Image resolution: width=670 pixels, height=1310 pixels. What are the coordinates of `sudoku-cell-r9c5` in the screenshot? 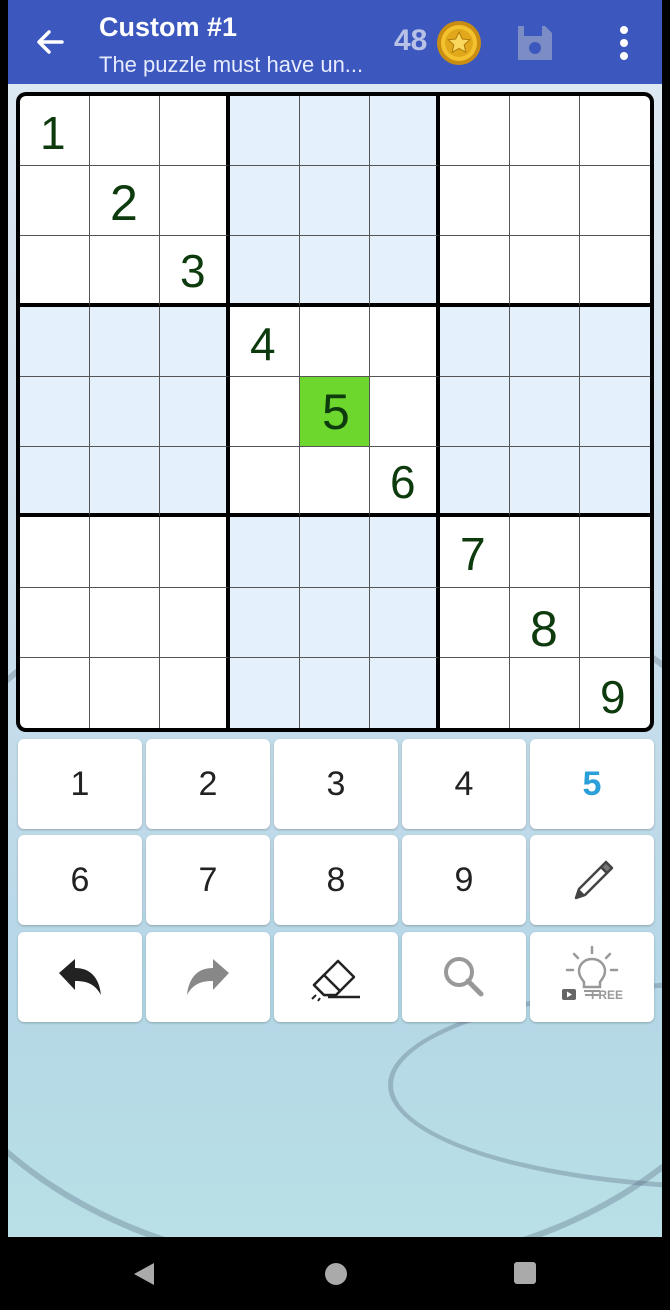 It's located at (335, 692).